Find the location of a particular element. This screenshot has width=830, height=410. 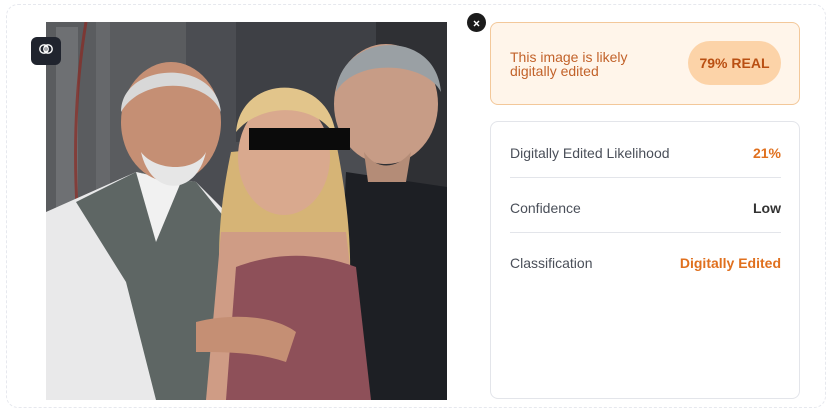

metric-value: Low is located at coordinates (767, 207).